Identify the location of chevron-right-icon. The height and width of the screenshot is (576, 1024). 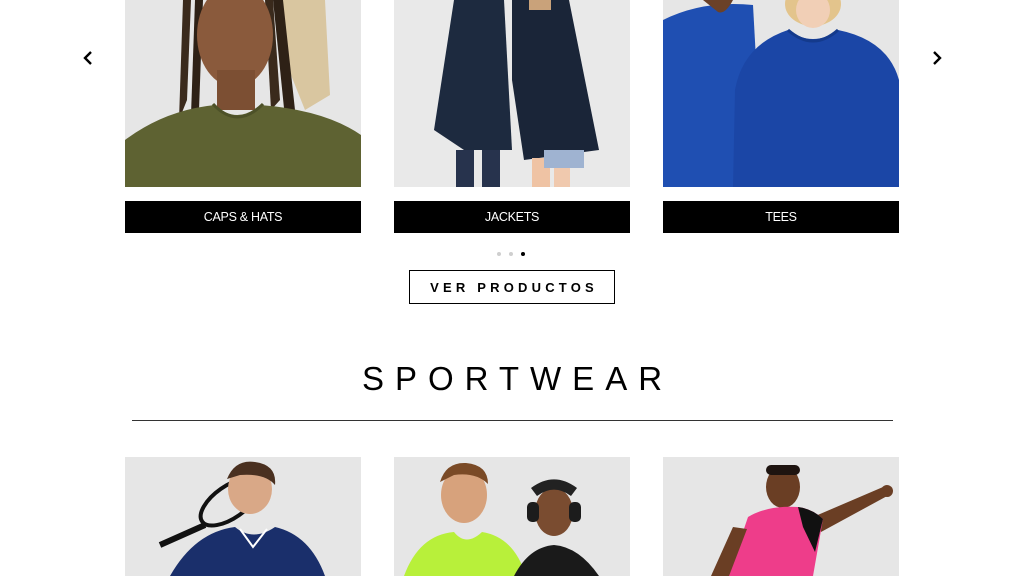
(937, 58).